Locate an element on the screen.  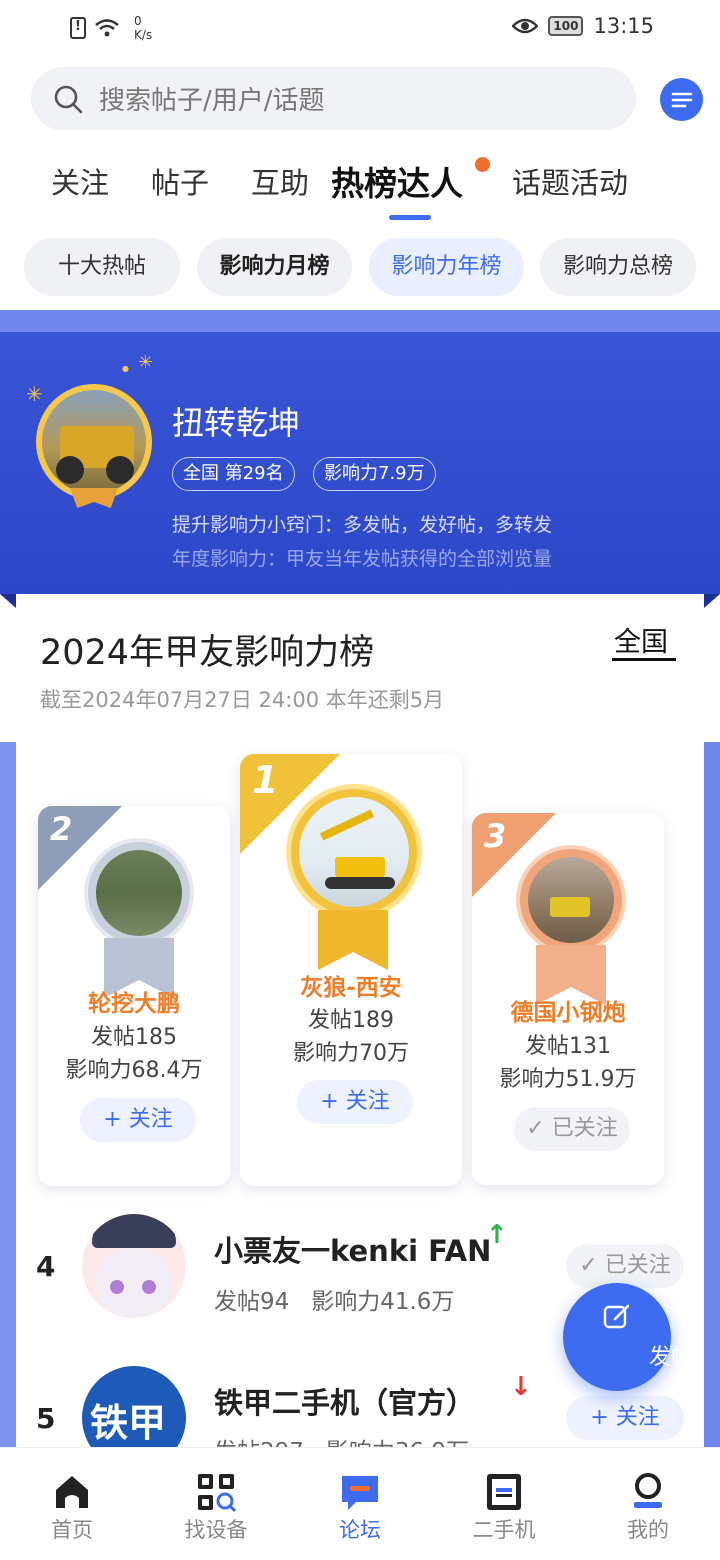
nav-me: 我的 is located at coordinates (648, 1504).